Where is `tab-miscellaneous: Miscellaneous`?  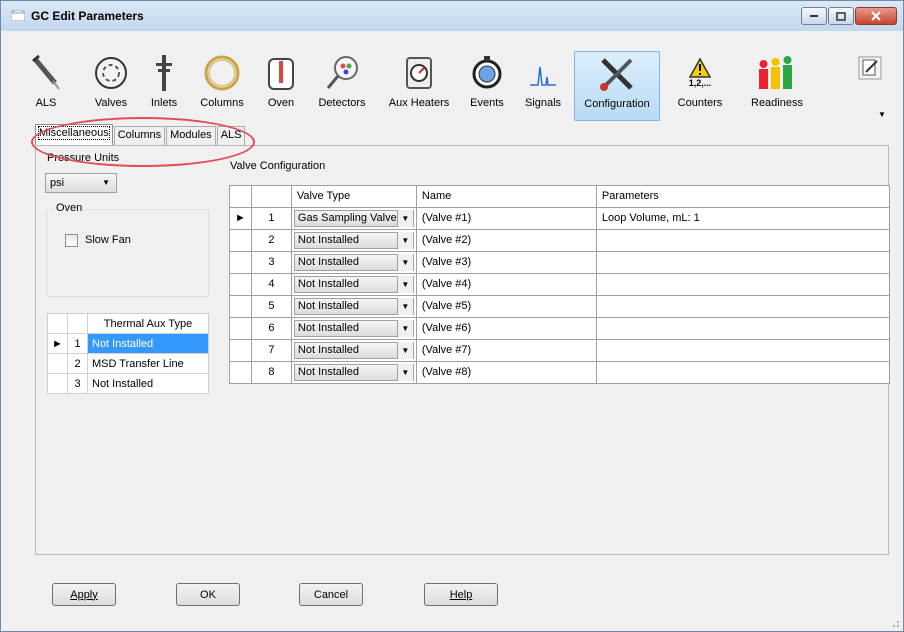 tab-miscellaneous: Miscellaneous is located at coordinates (74, 134).